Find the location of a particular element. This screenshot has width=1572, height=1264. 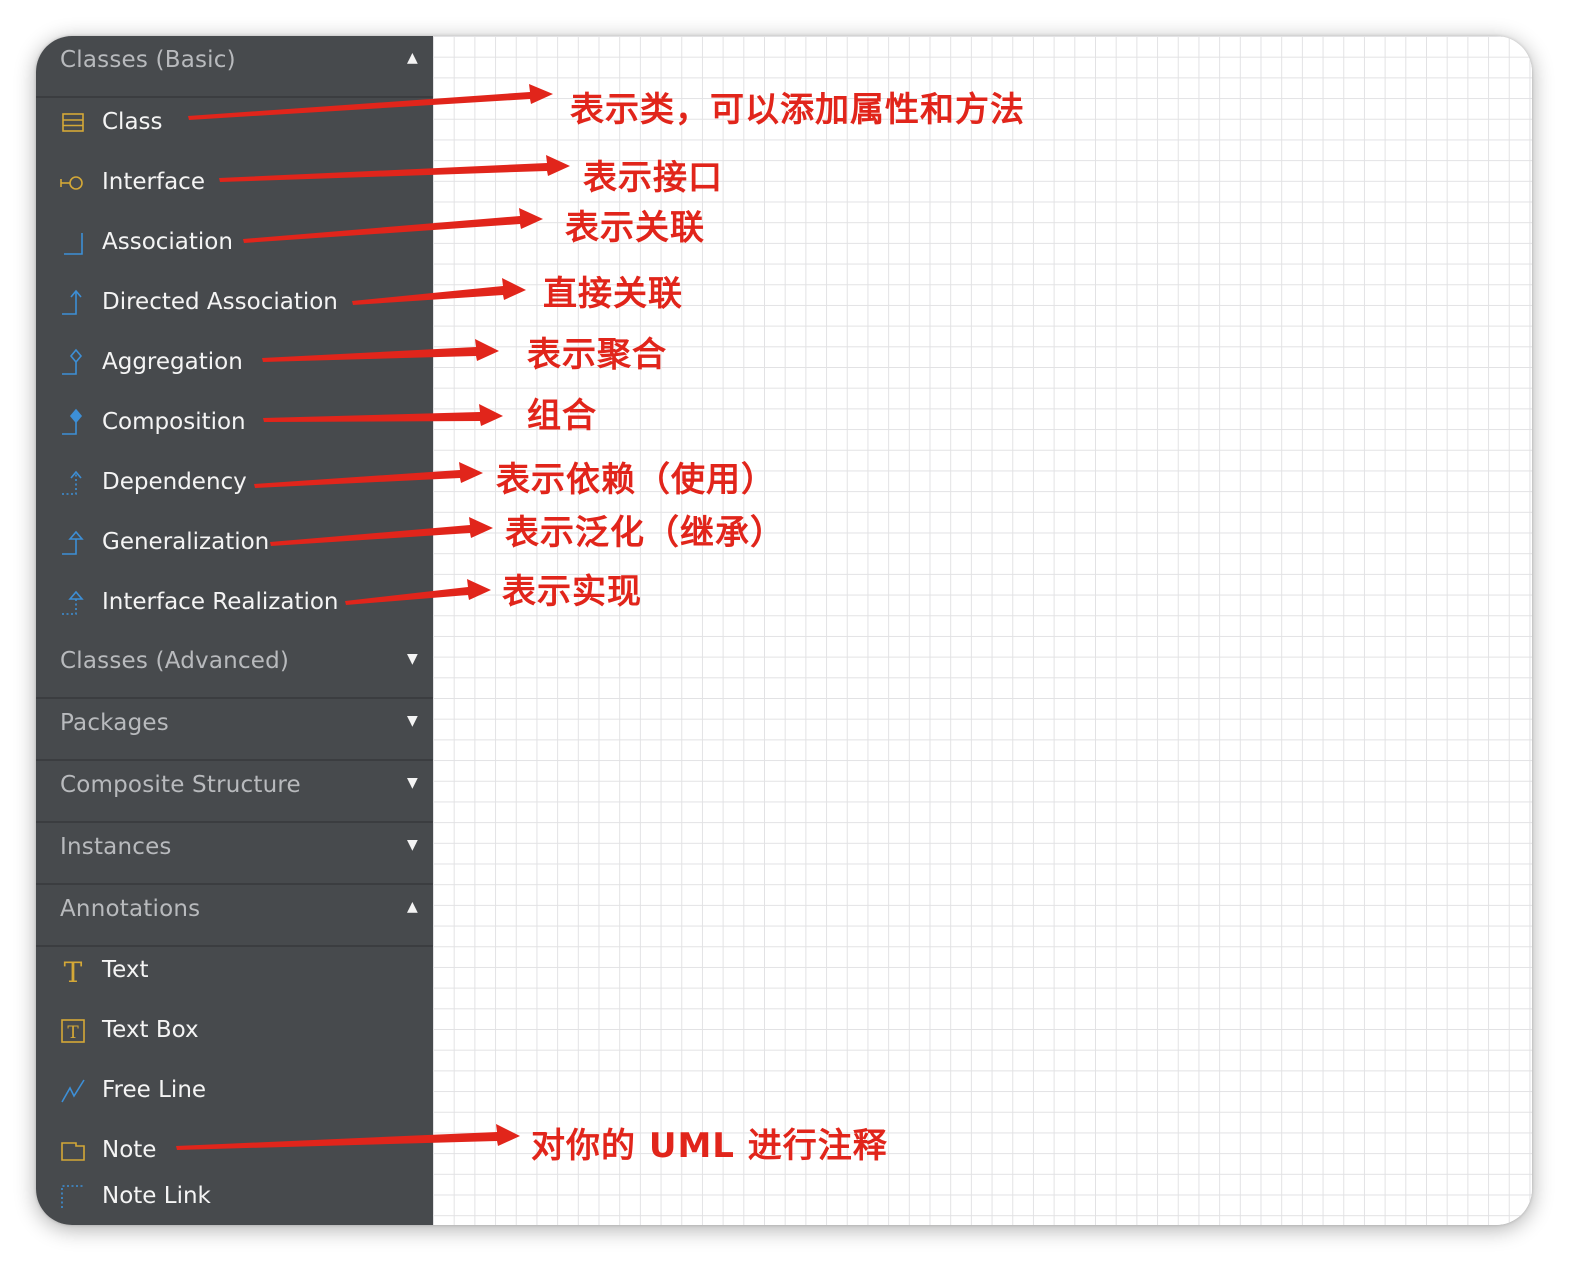

section-title: Composite Structure is located at coordinates (180, 785).